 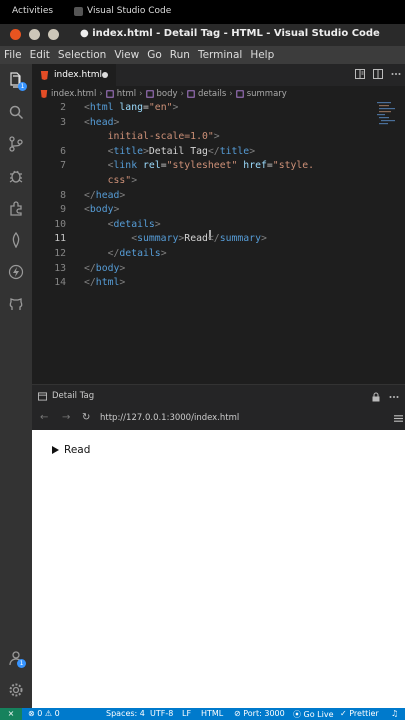 What do you see at coordinates (16, 272) in the screenshot?
I see `lightning-icon` at bounding box center [16, 272].